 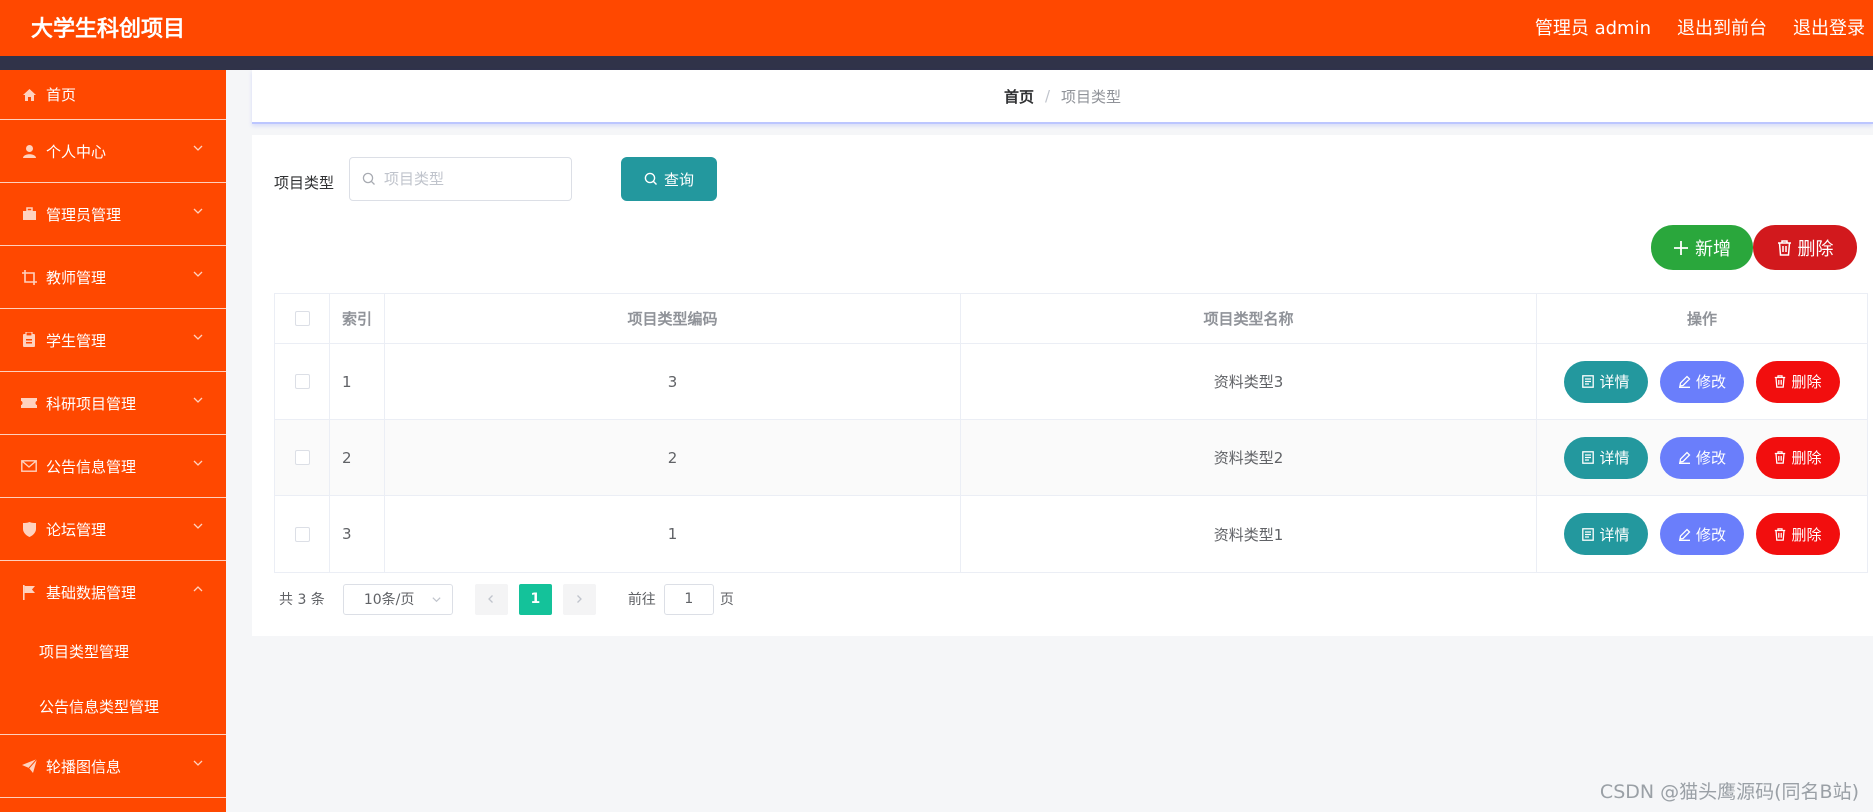 What do you see at coordinates (113, 151) in the screenshot?
I see `sidebar-item-profile: 个人中心` at bounding box center [113, 151].